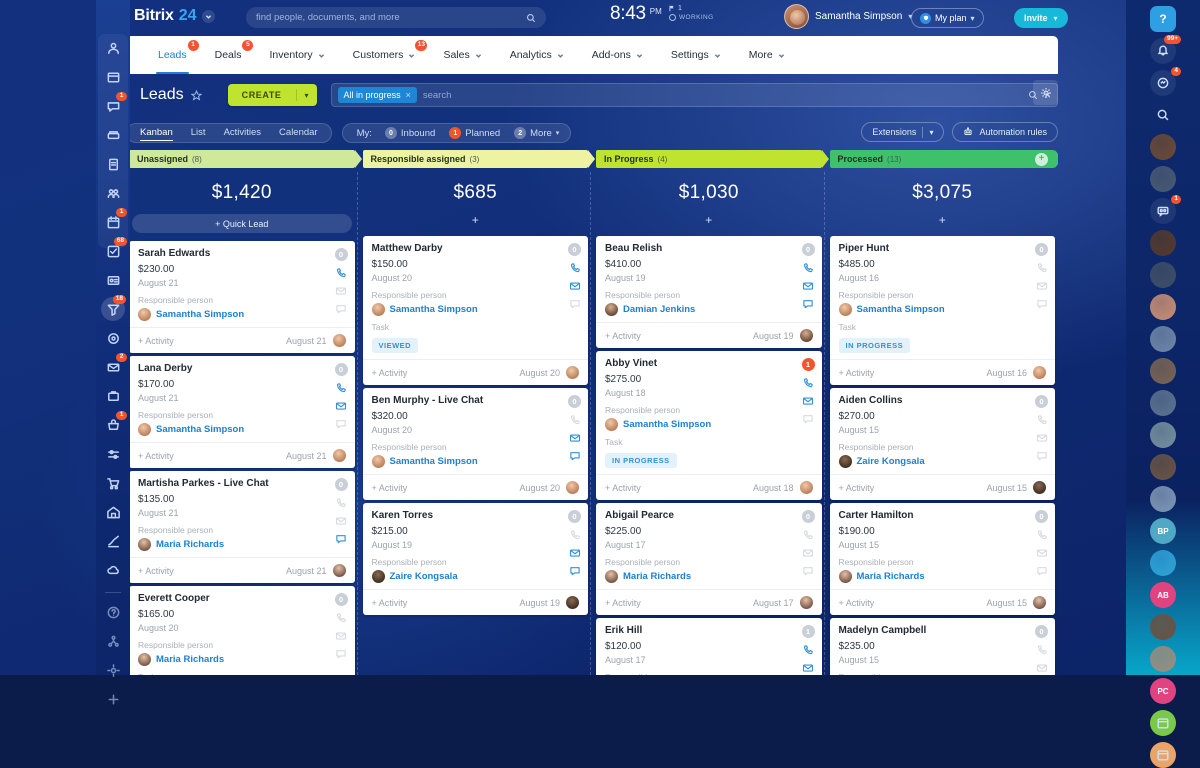 Image resolution: width=1200 pixels, height=768 pixels. What do you see at coordinates (242, 133) in the screenshot?
I see `view-tab-activities: Activities` at bounding box center [242, 133].